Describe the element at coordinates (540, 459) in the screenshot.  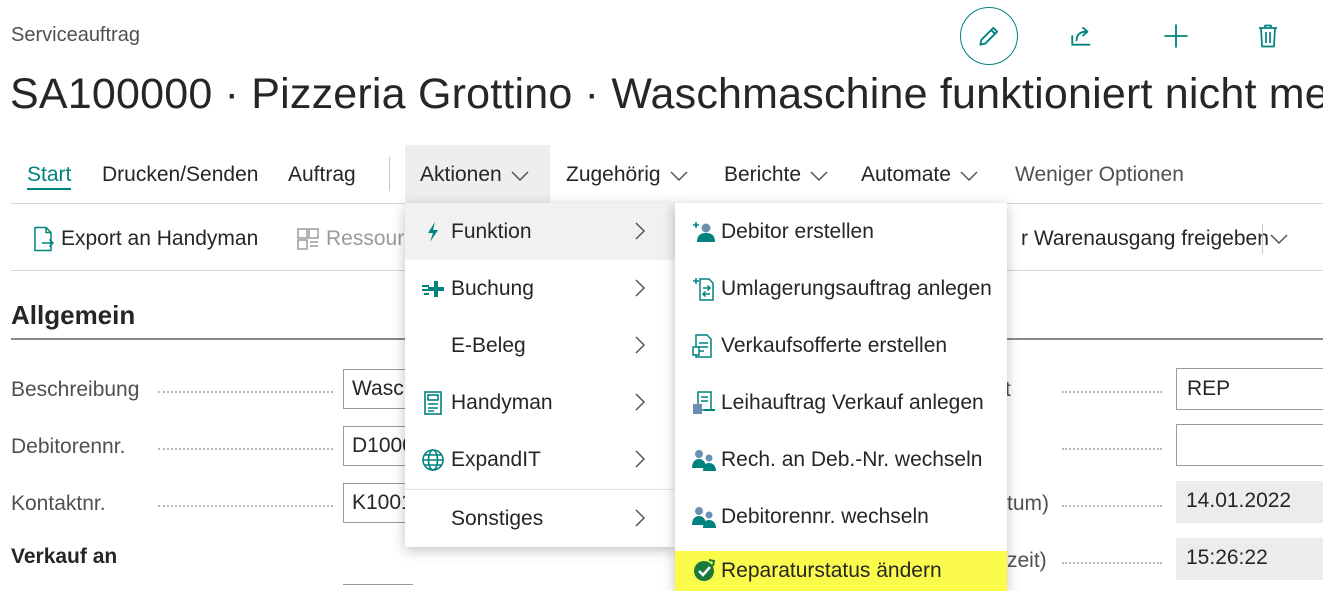
I see `menu-item-expandit: ExpandIT` at that location.